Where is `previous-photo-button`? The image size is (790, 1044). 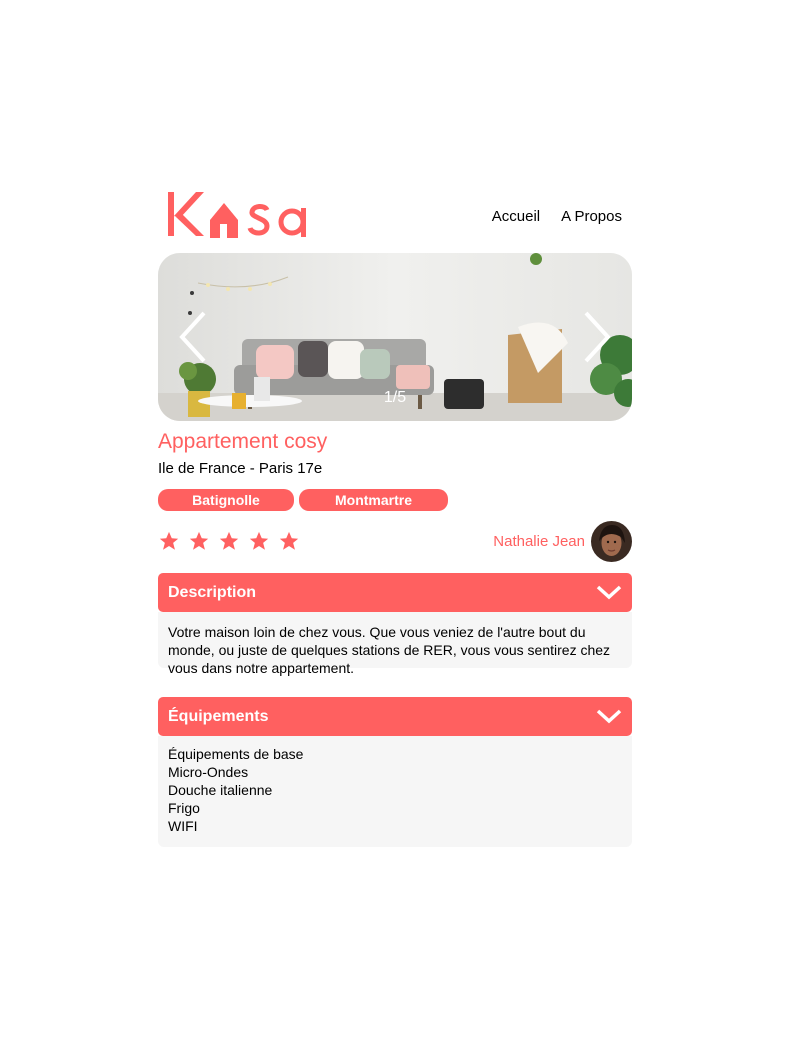 previous-photo-button is located at coordinates (194, 337).